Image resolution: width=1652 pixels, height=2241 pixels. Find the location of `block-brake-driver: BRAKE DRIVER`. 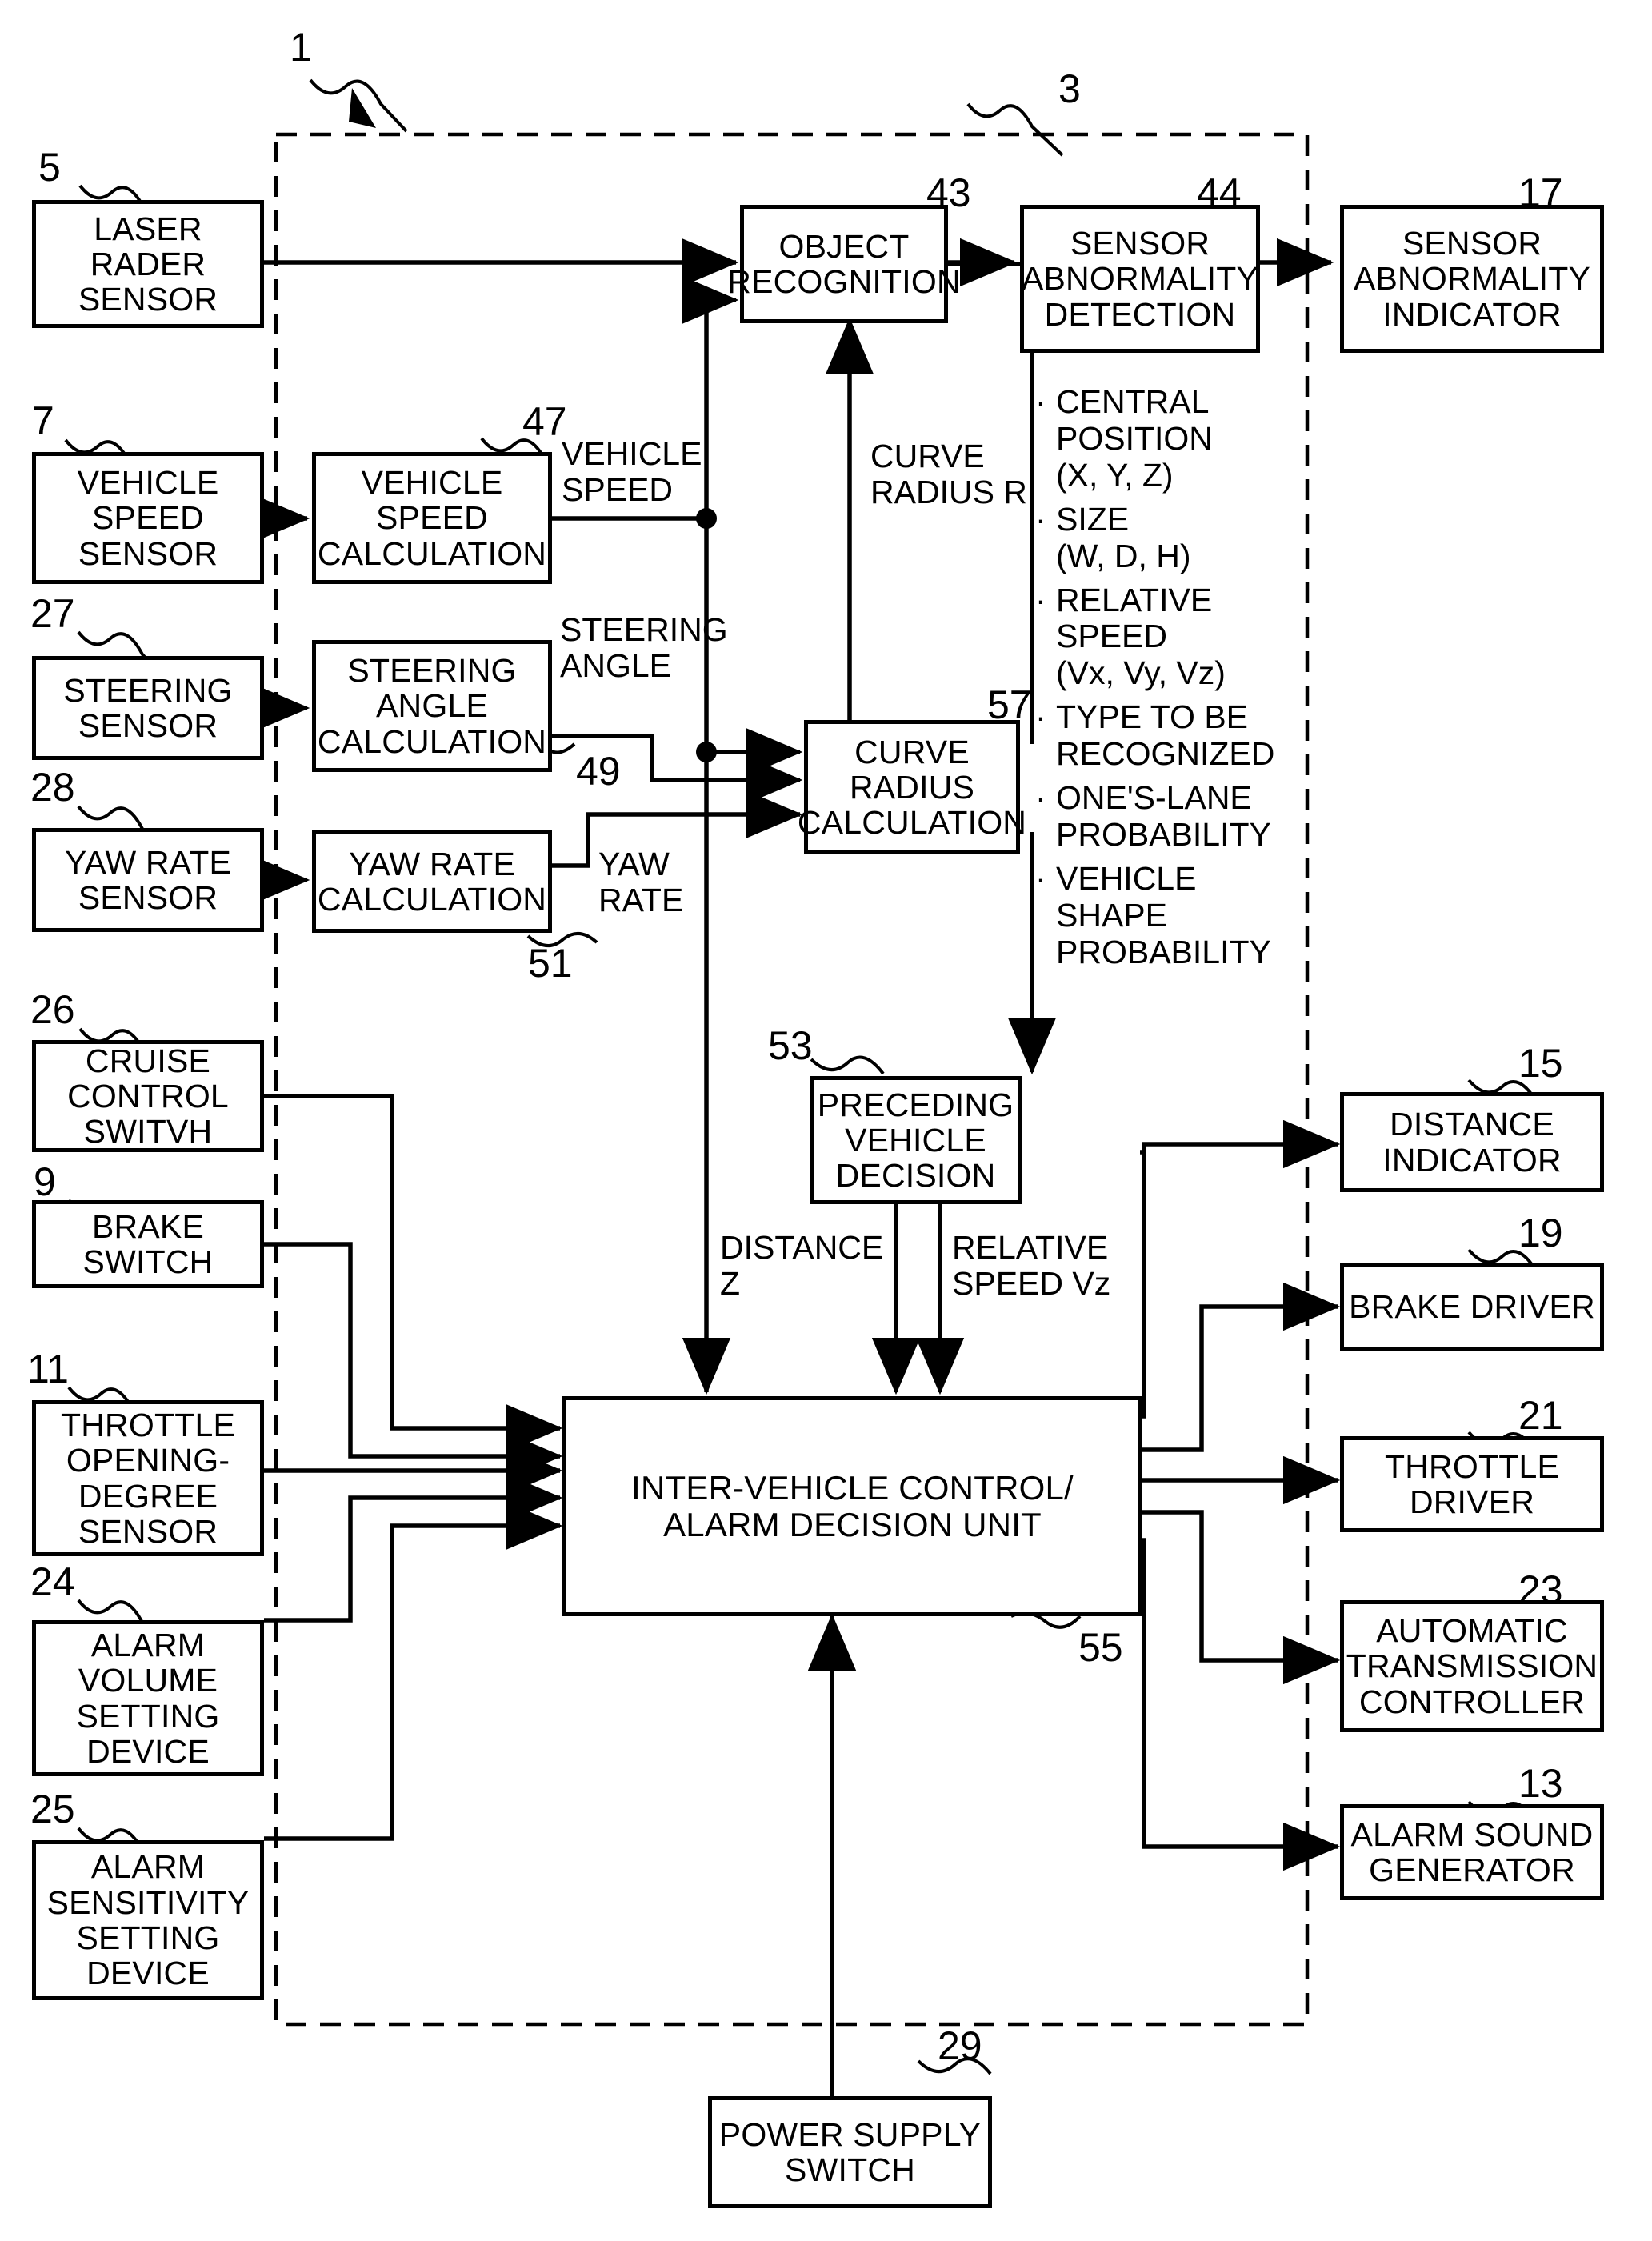

block-brake-driver: BRAKE DRIVER is located at coordinates (1472, 1307).